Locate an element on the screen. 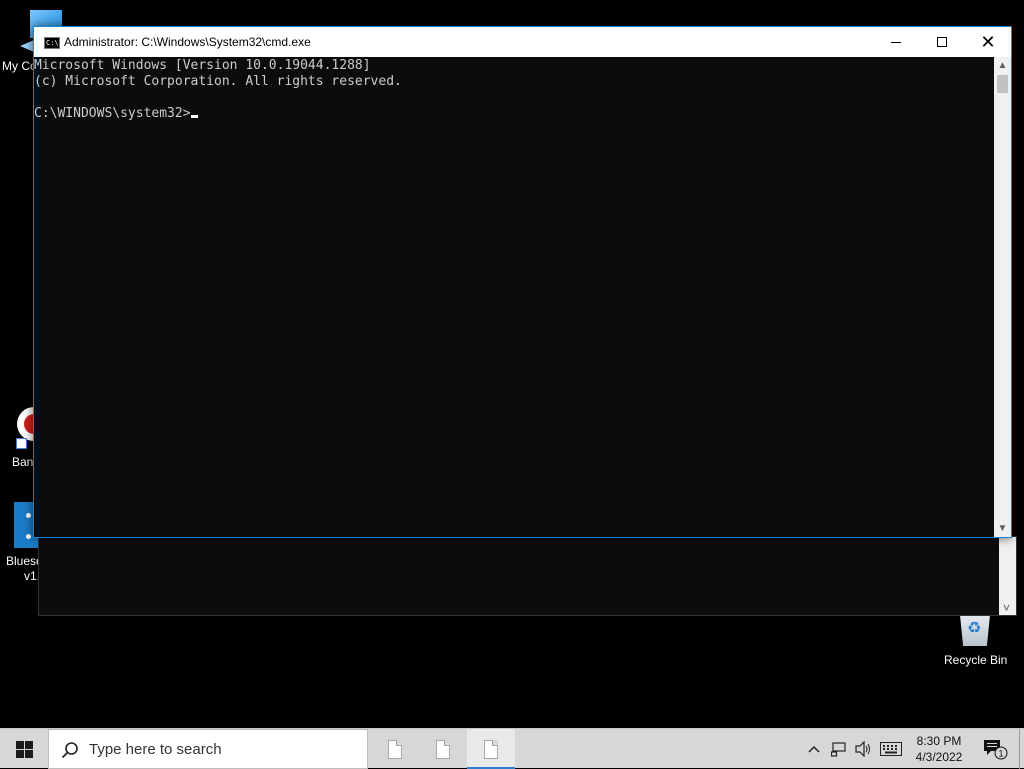 The image size is (1024, 769). network-icon is located at coordinates (840, 749).